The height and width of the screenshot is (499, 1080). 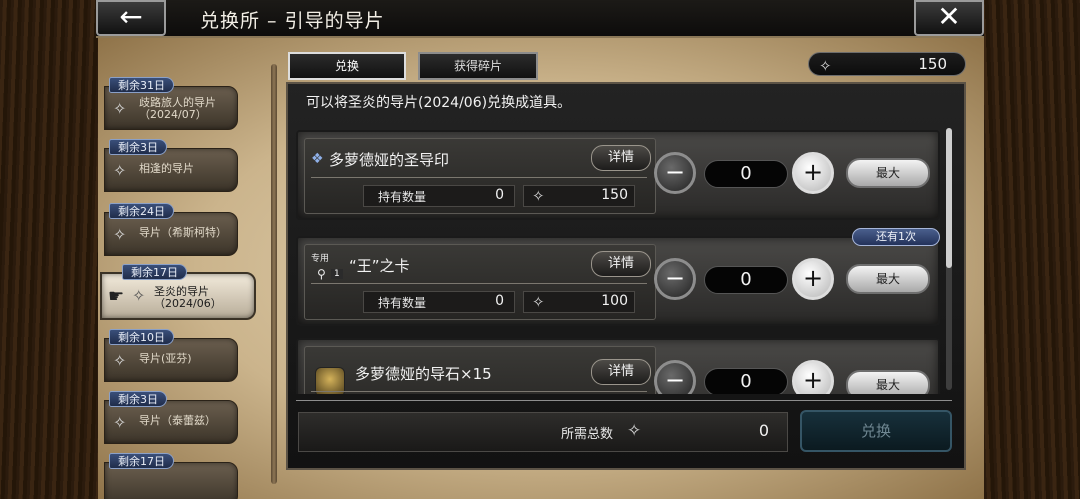 I want to click on close-icon: ✕, so click(x=949, y=16).